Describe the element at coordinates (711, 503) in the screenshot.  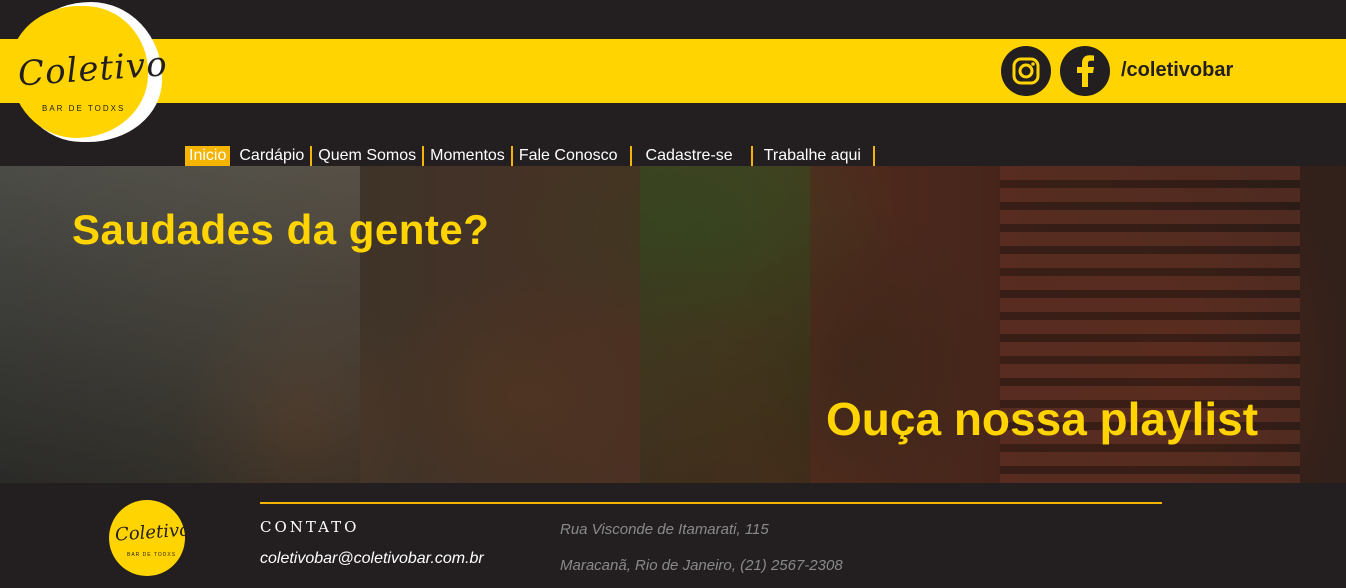
I see `footer-divider` at that location.